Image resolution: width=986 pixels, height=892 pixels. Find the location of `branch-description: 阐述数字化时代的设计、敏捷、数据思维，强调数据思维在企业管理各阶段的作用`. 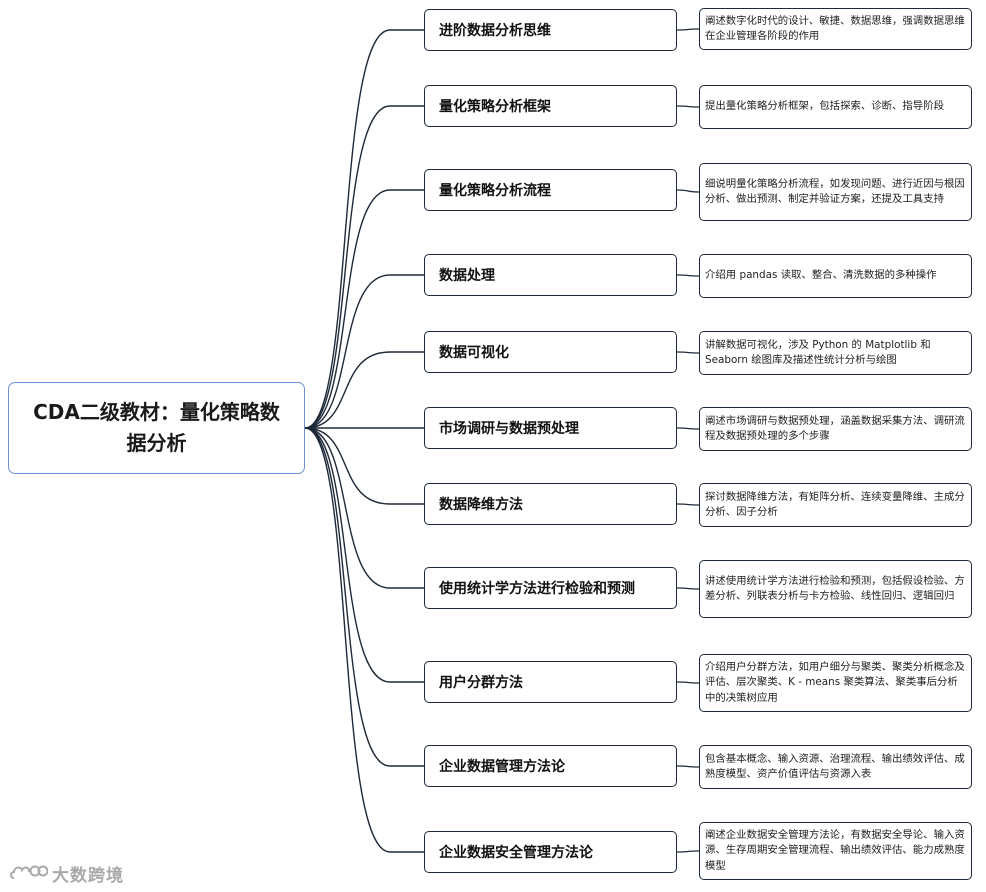

branch-description: 阐述数字化时代的设计、敏捷、数据思维，强调数据思维在企业管理各阶段的作用 is located at coordinates (835, 29).